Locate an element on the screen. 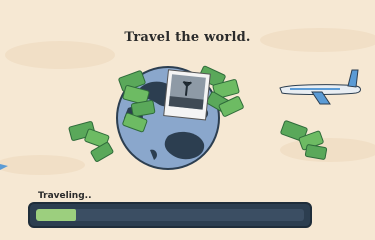 Image resolution: width=375 pixels, height=240 pixels. loading-label: Traveling.. is located at coordinates (65, 196).